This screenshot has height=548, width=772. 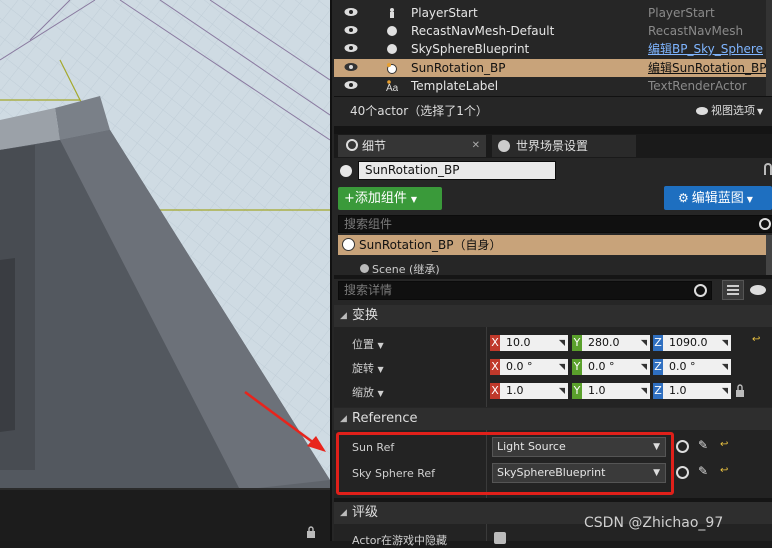 I want to click on location-z-field: Z 1090.0 ◥, so click(x=692, y=343).